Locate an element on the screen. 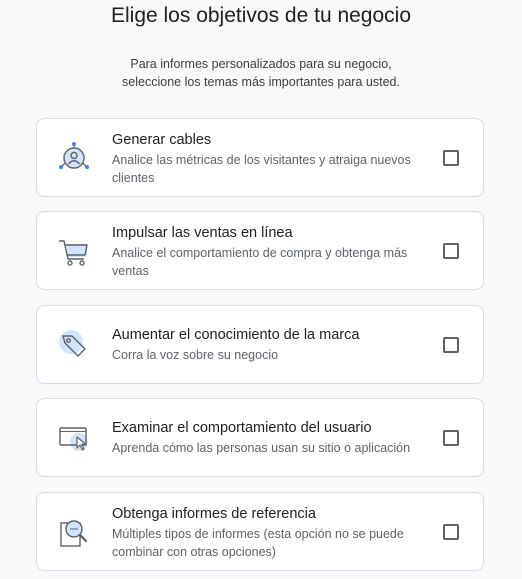 The image size is (522, 579). card-title: Obtenga informes de referencia is located at coordinates (214, 514).